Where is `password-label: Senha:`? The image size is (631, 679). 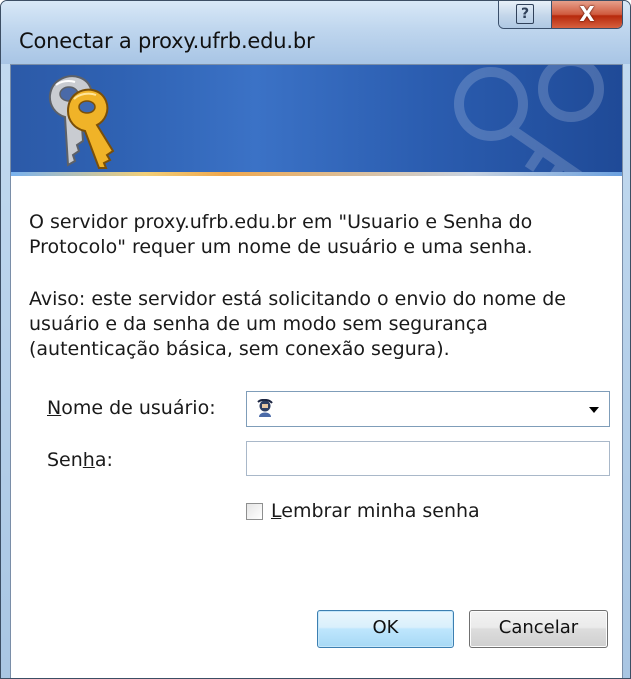 password-label: Senha: is located at coordinates (80, 460).